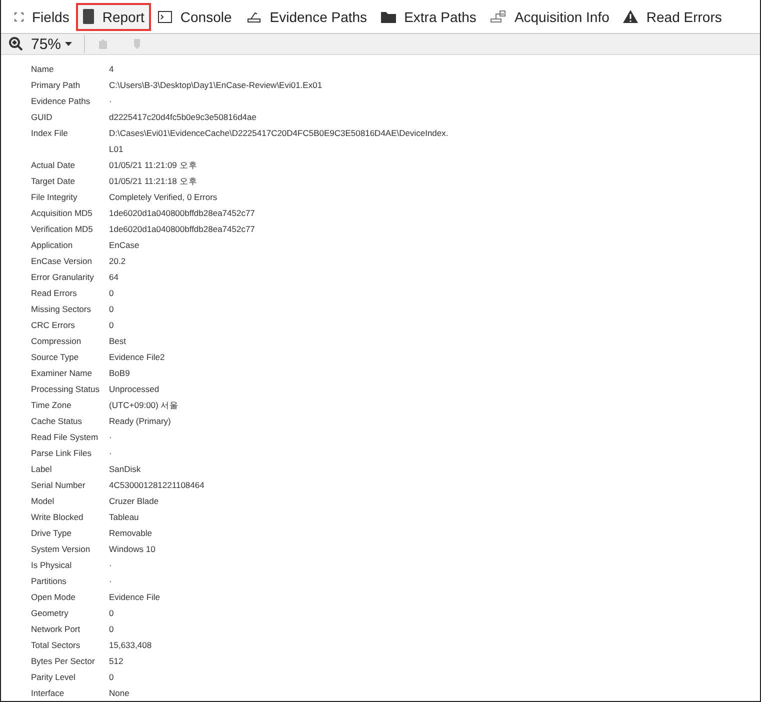  What do you see at coordinates (54, 197) in the screenshot?
I see `field-label: File Integrity` at bounding box center [54, 197].